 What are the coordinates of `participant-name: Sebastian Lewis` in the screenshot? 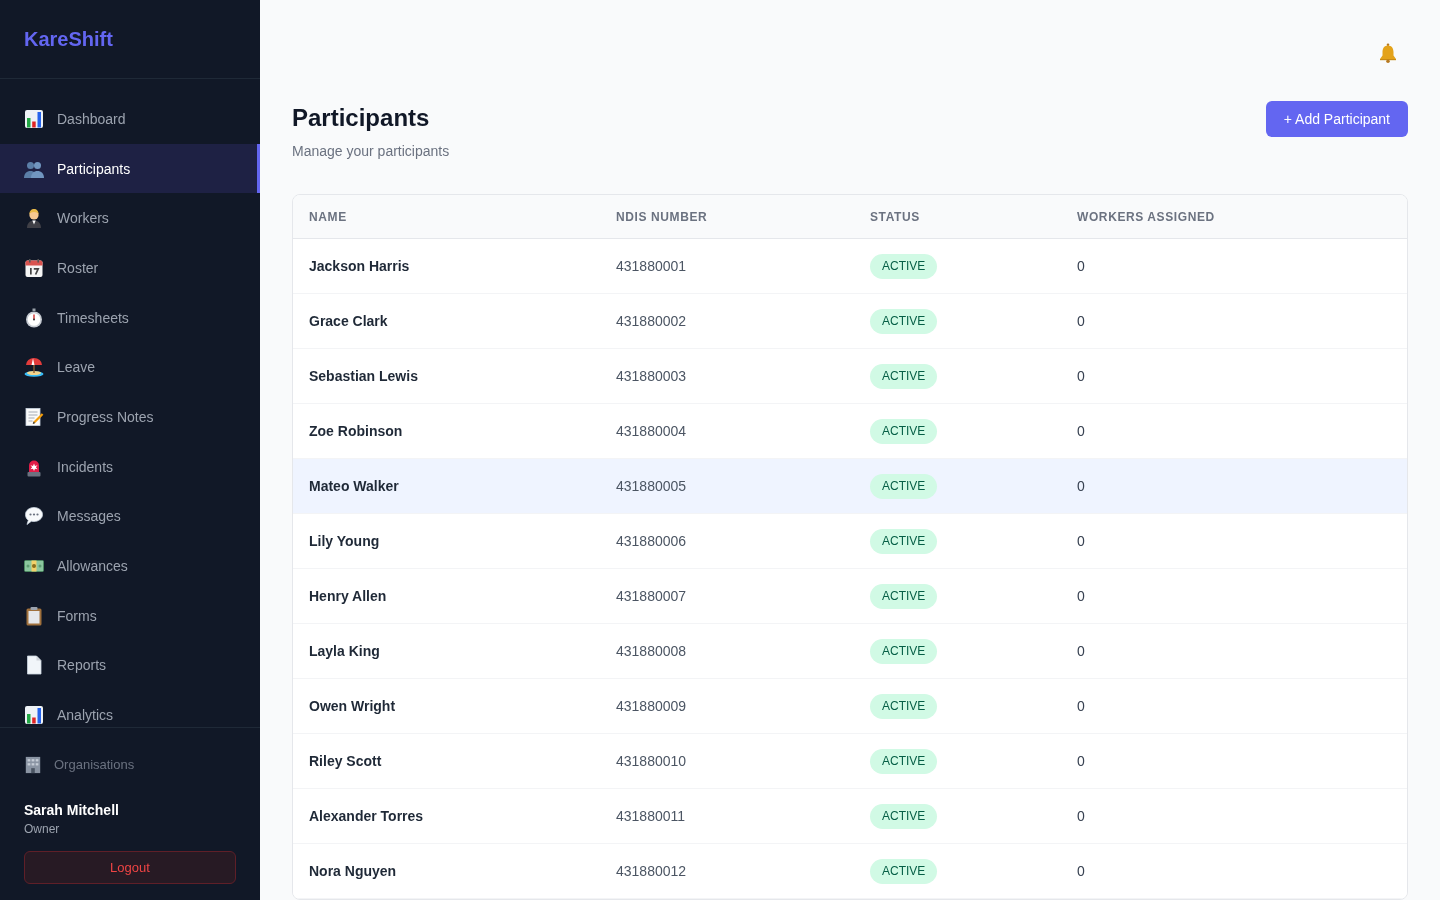 It's located at (363, 375).